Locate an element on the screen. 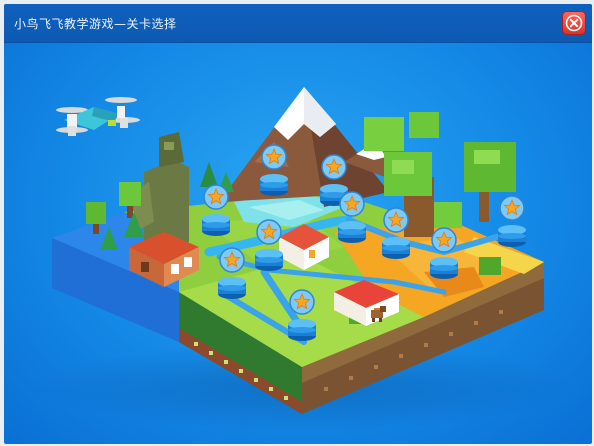 Image resolution: width=594 pixels, height=446 pixels. close-icon is located at coordinates (574, 23).